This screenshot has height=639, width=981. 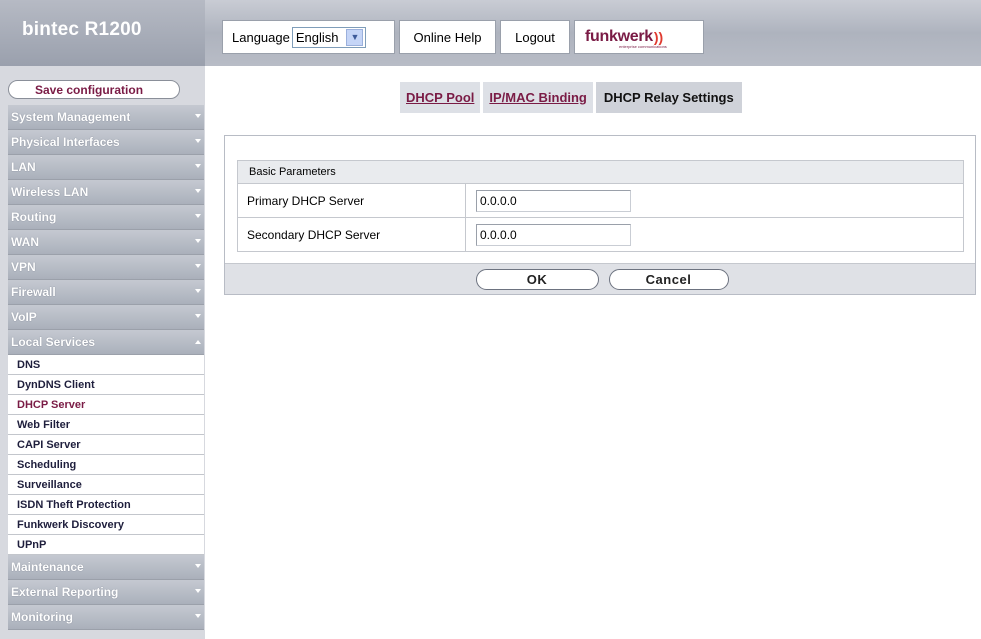 I want to click on logout-link: Logout, so click(x=535, y=37).